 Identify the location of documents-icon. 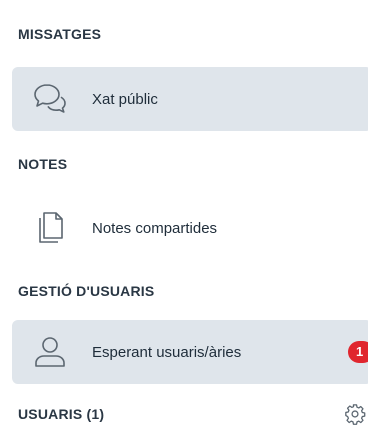
(50, 228).